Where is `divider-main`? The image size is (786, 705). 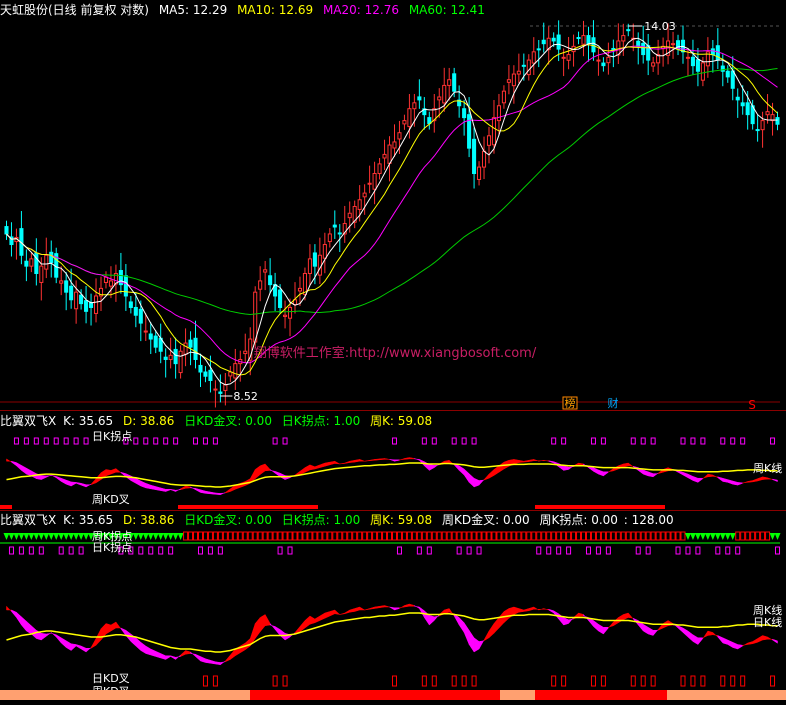 divider-main is located at coordinates (393, 410).